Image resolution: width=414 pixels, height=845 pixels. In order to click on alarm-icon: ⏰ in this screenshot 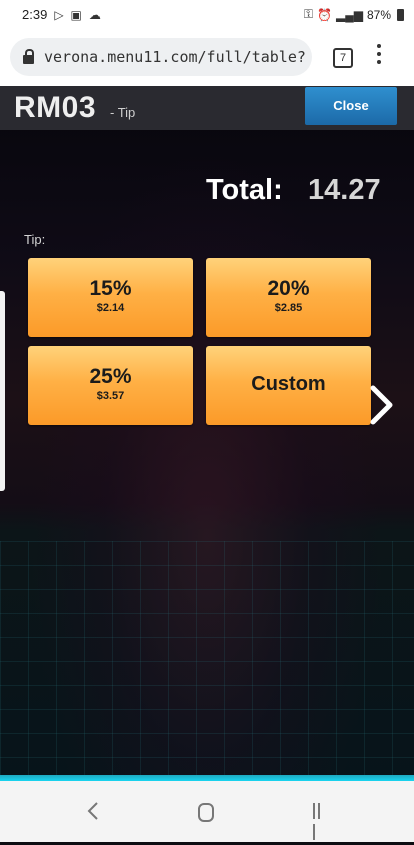, I will do `click(324, 14)`.